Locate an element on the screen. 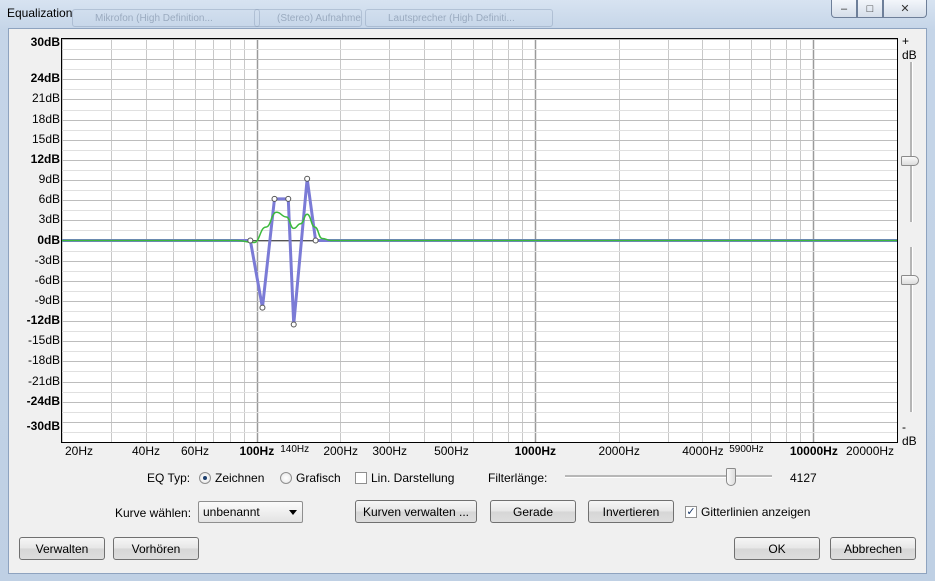 This screenshot has width=935, height=581. db-axis-label: -15dB is located at coordinates (43, 340).